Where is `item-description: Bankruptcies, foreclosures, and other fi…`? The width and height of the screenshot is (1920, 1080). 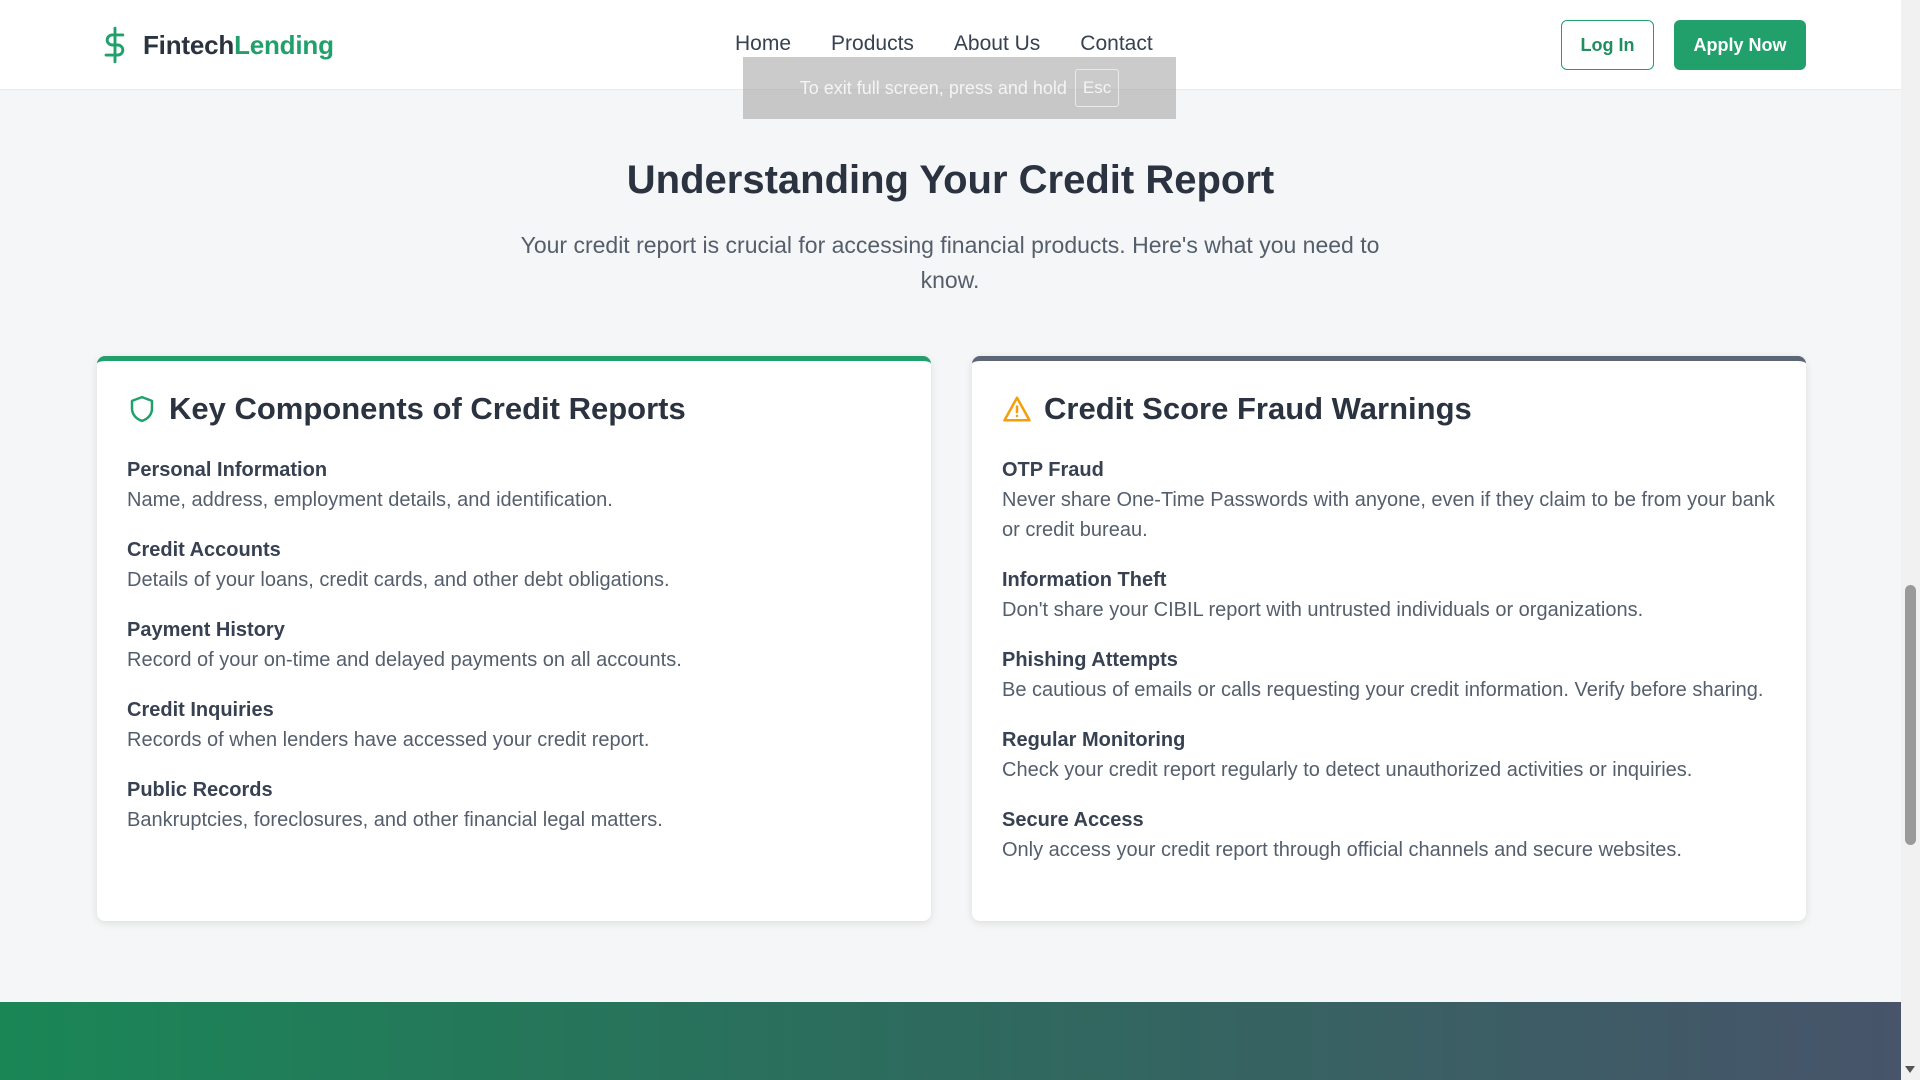 item-description: Bankruptcies, foreclosures, and other fi… is located at coordinates (395, 820).